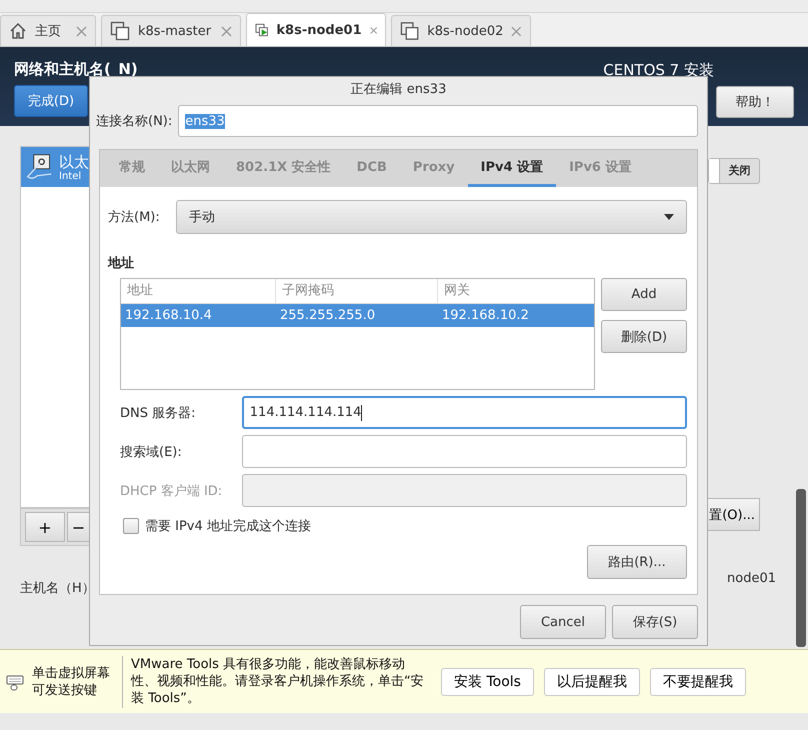 This screenshot has height=730, width=808. What do you see at coordinates (669, 217) in the screenshot?
I see `caret-icon` at bounding box center [669, 217].